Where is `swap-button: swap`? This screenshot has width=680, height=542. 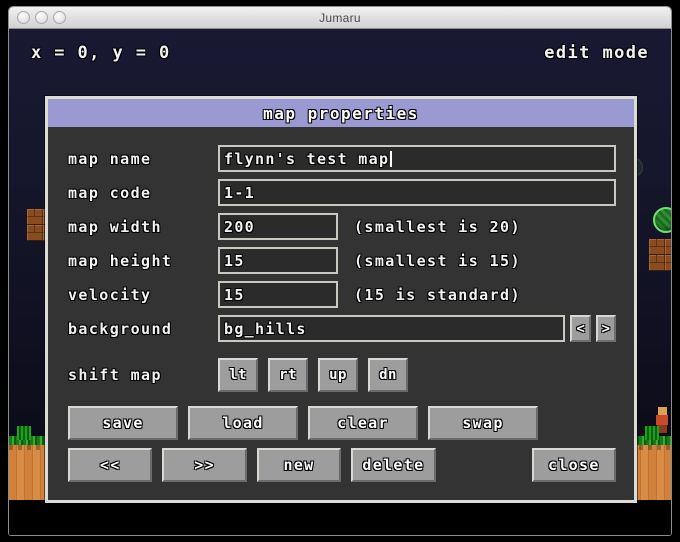 swap-button: swap is located at coordinates (483, 423).